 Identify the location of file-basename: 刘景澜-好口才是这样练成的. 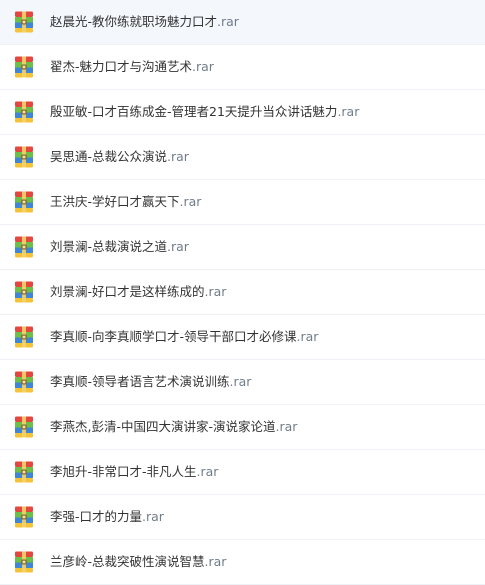
(127, 291).